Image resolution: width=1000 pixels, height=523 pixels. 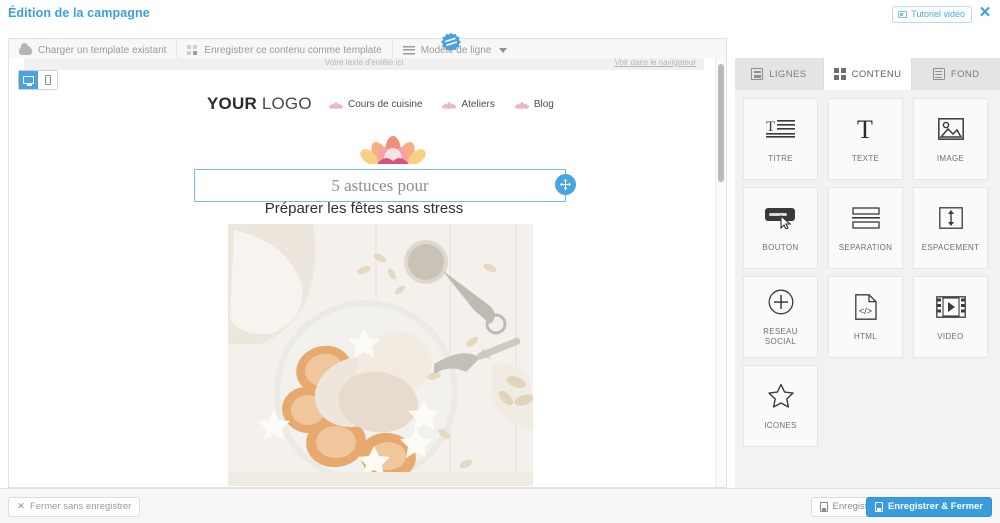 I want to click on save-as-template-label: Enregistrer ce contenu comme template, so click(x=293, y=50).